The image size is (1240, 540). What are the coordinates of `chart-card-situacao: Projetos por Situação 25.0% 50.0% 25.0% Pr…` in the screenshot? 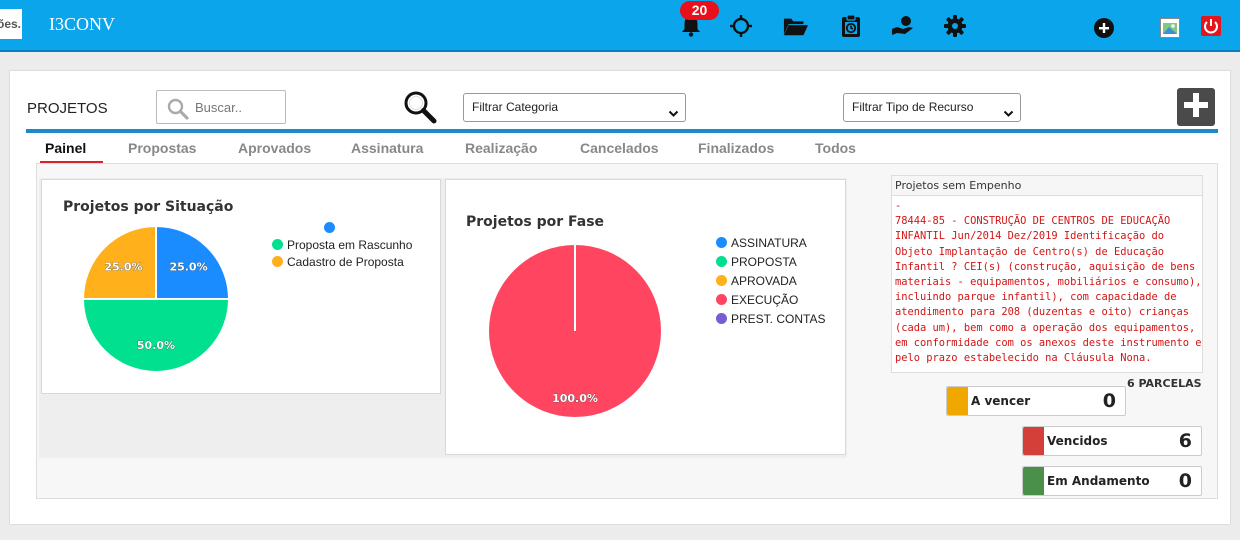 It's located at (241, 286).